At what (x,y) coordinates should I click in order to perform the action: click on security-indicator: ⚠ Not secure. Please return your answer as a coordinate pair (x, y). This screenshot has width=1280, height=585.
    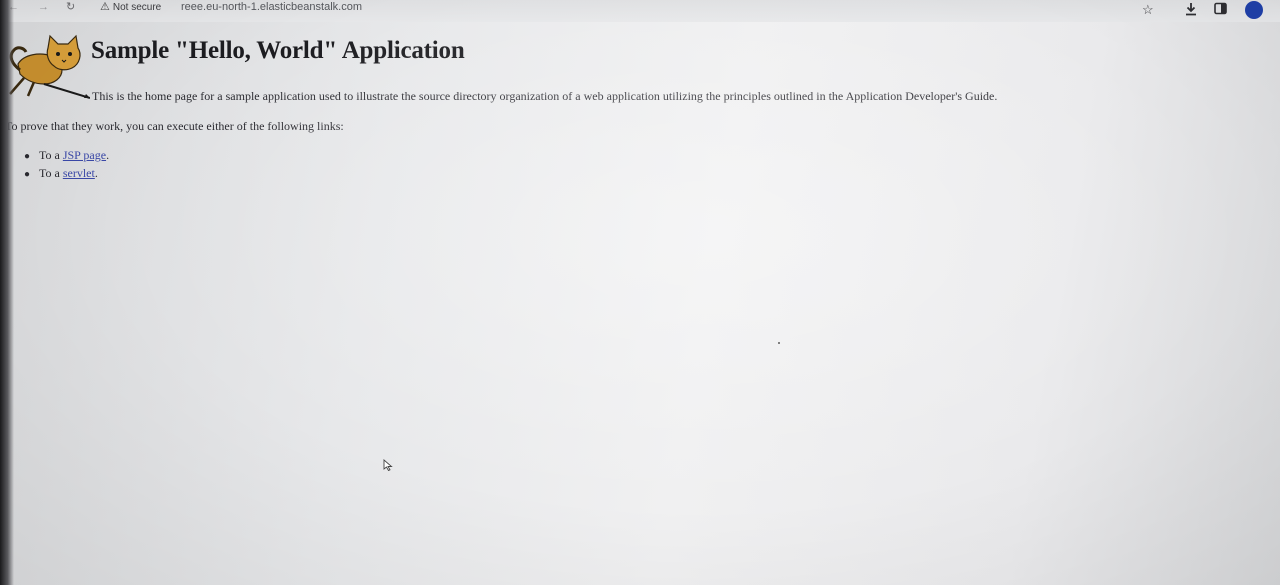
    Looking at the image, I should click on (130, 7).